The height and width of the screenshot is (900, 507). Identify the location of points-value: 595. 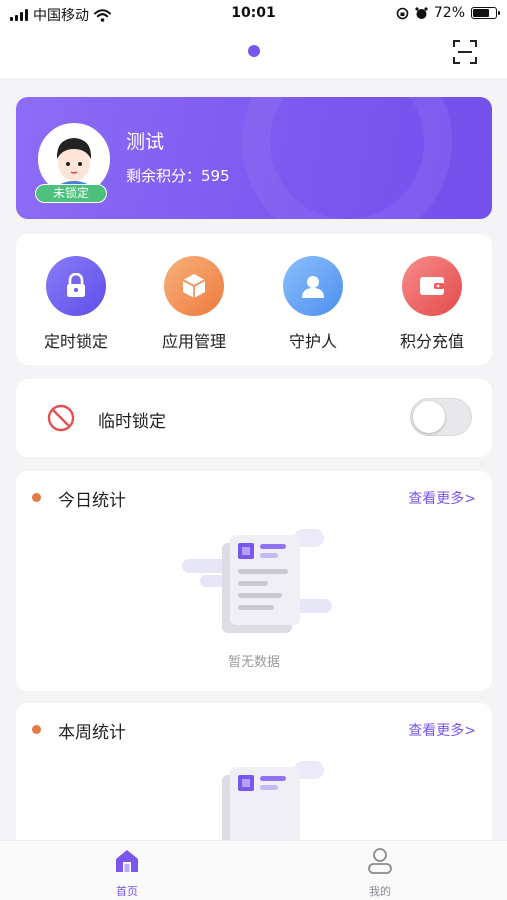
(215, 176).